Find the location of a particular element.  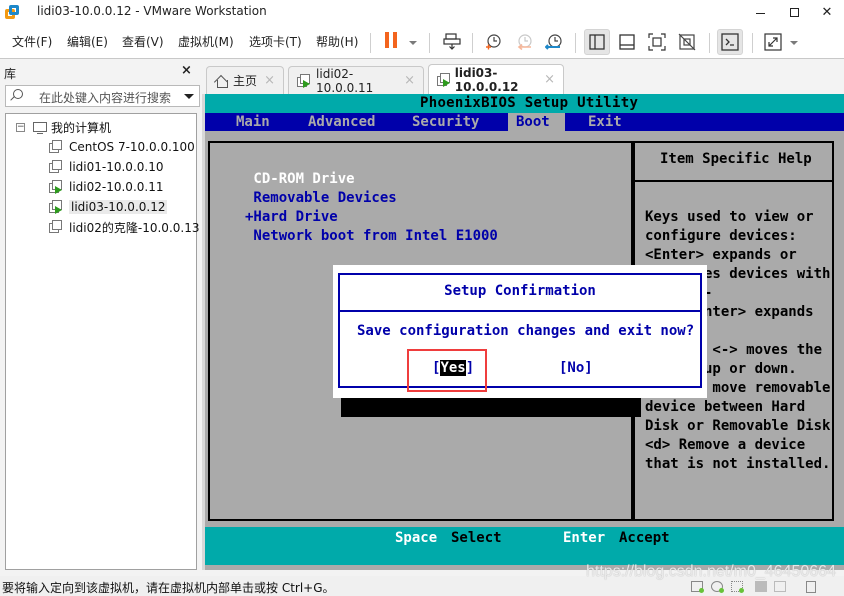

show-library-icon is located at coordinates (597, 42).